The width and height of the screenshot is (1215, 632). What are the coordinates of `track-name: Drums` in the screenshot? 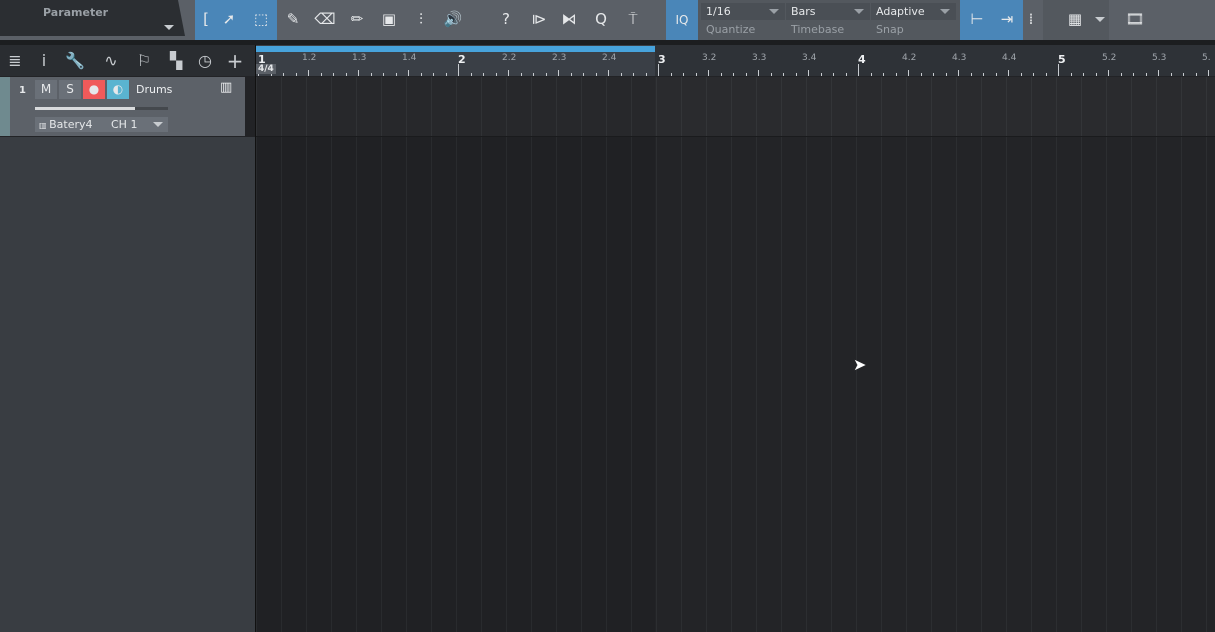 It's located at (154, 89).